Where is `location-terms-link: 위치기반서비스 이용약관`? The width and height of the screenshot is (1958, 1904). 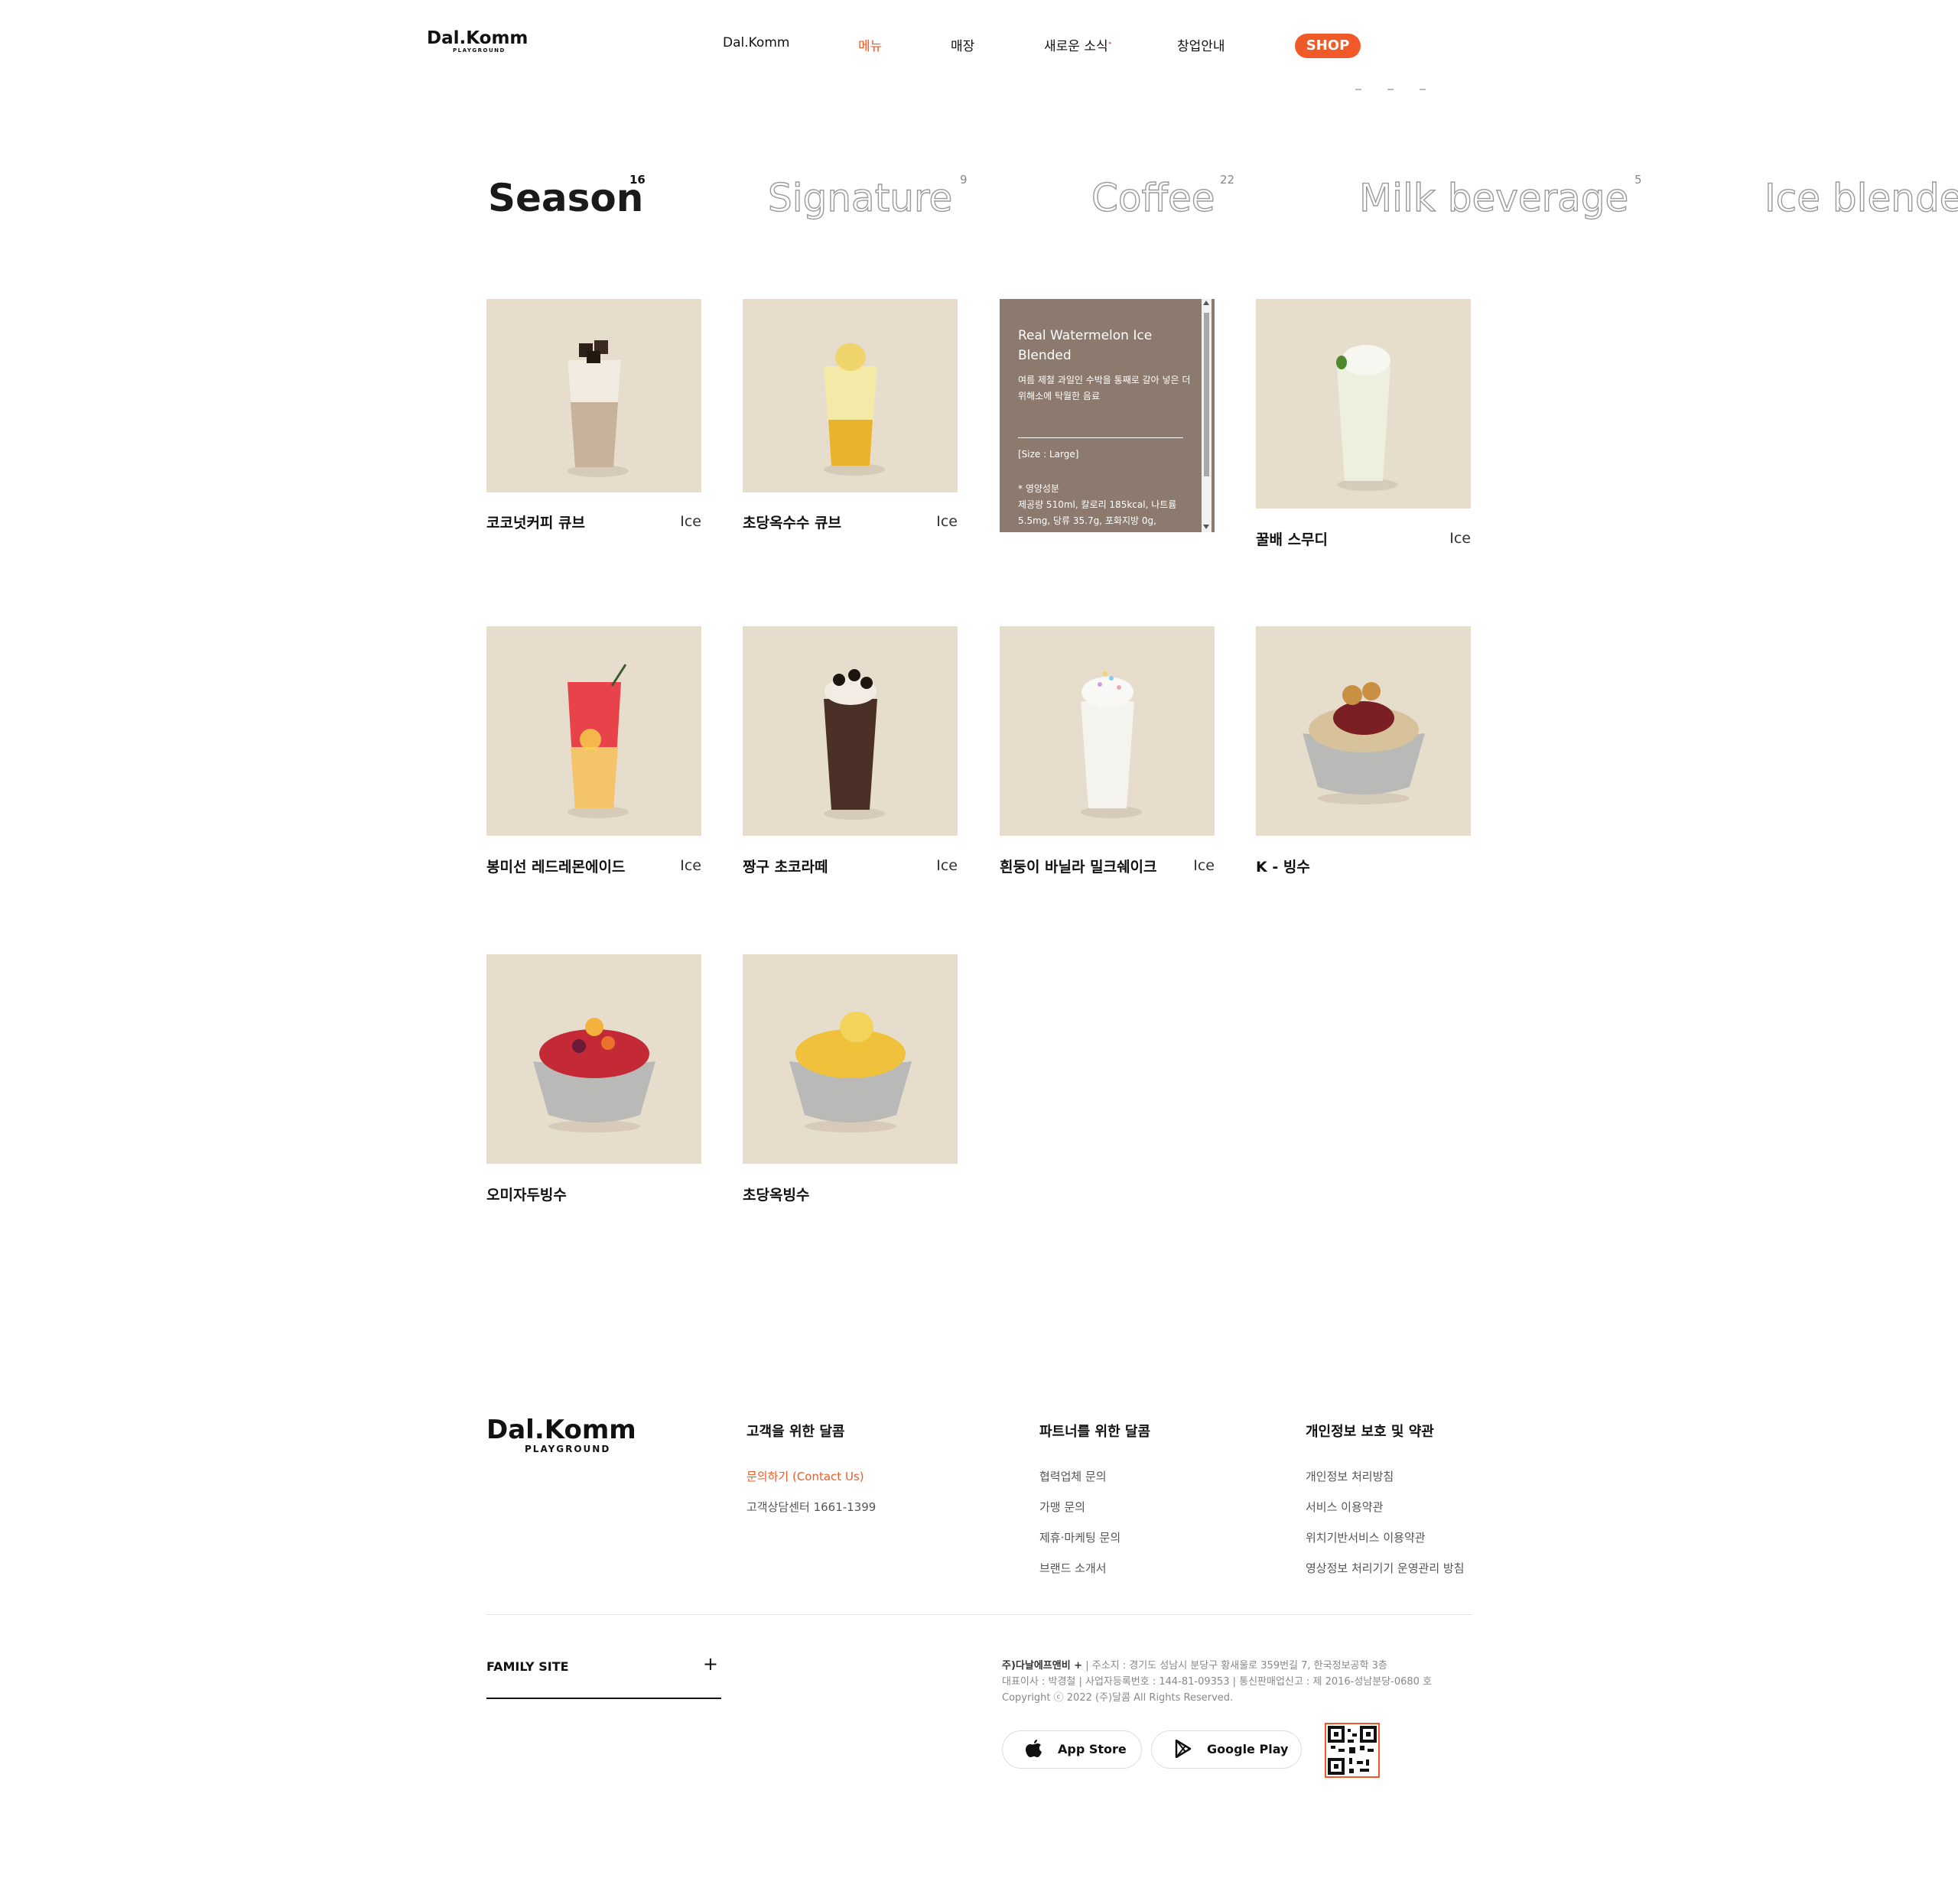
location-terms-link: 위치기반서비스 이용약관 is located at coordinates (1366, 1537).